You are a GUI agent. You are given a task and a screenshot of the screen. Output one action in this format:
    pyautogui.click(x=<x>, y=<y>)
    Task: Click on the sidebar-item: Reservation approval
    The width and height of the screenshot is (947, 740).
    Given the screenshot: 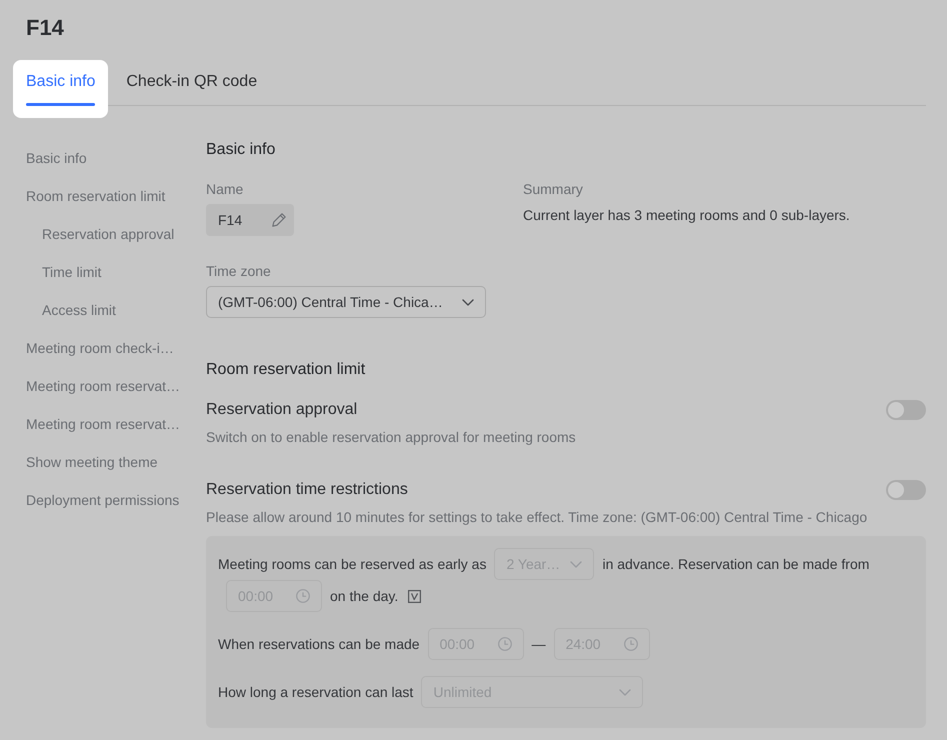 What is the action you would take?
    pyautogui.click(x=108, y=234)
    